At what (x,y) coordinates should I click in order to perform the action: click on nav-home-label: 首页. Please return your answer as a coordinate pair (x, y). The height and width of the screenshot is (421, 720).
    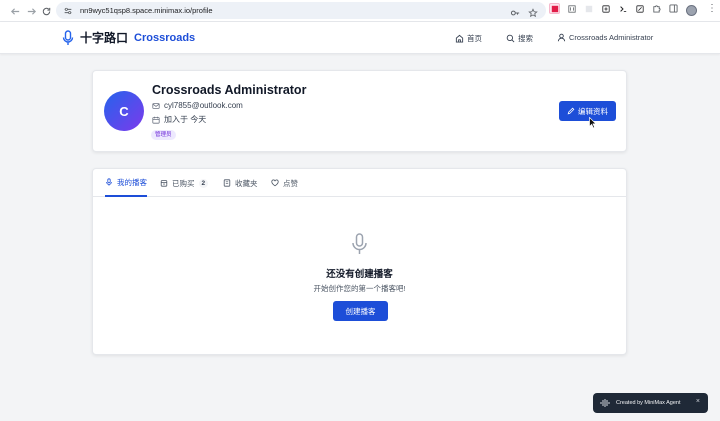
    Looking at the image, I should click on (474, 38).